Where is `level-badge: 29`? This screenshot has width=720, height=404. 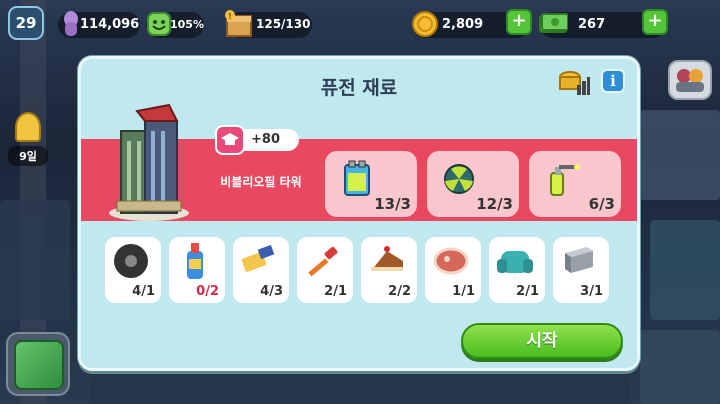
level-badge: 29 is located at coordinates (26, 23).